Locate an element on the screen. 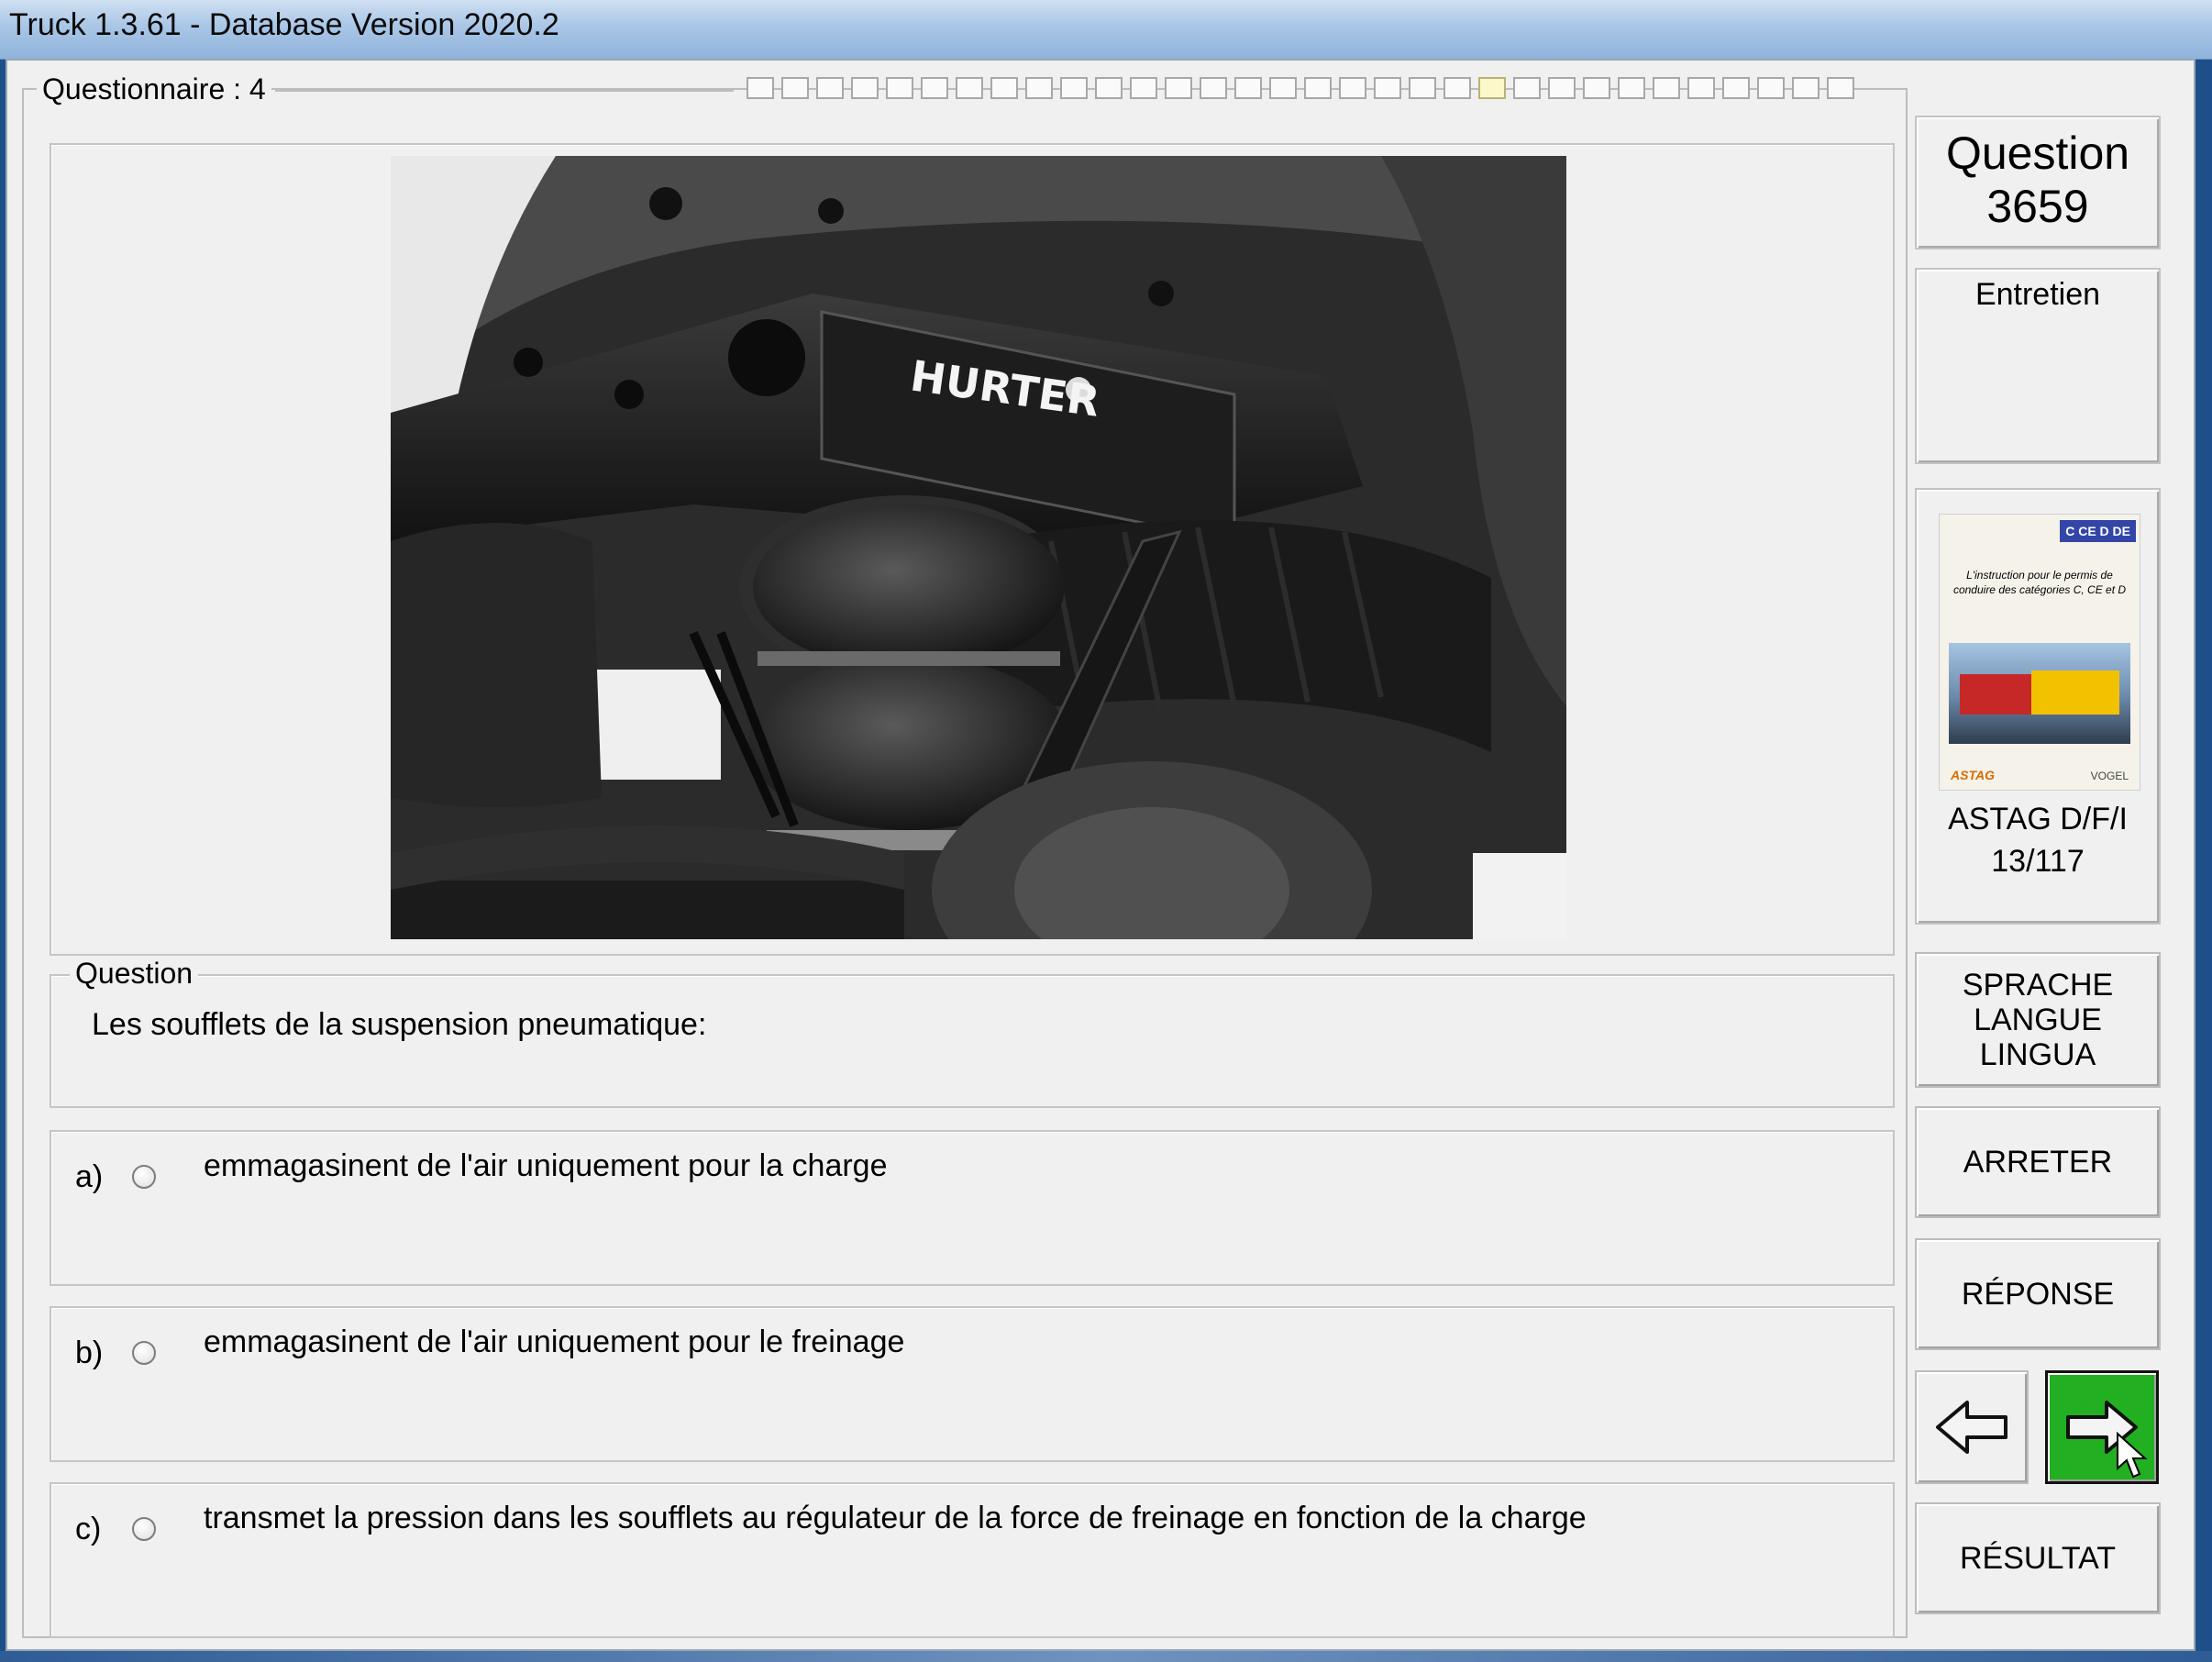  result-button: RÉSULTAT is located at coordinates (2038, 1558).